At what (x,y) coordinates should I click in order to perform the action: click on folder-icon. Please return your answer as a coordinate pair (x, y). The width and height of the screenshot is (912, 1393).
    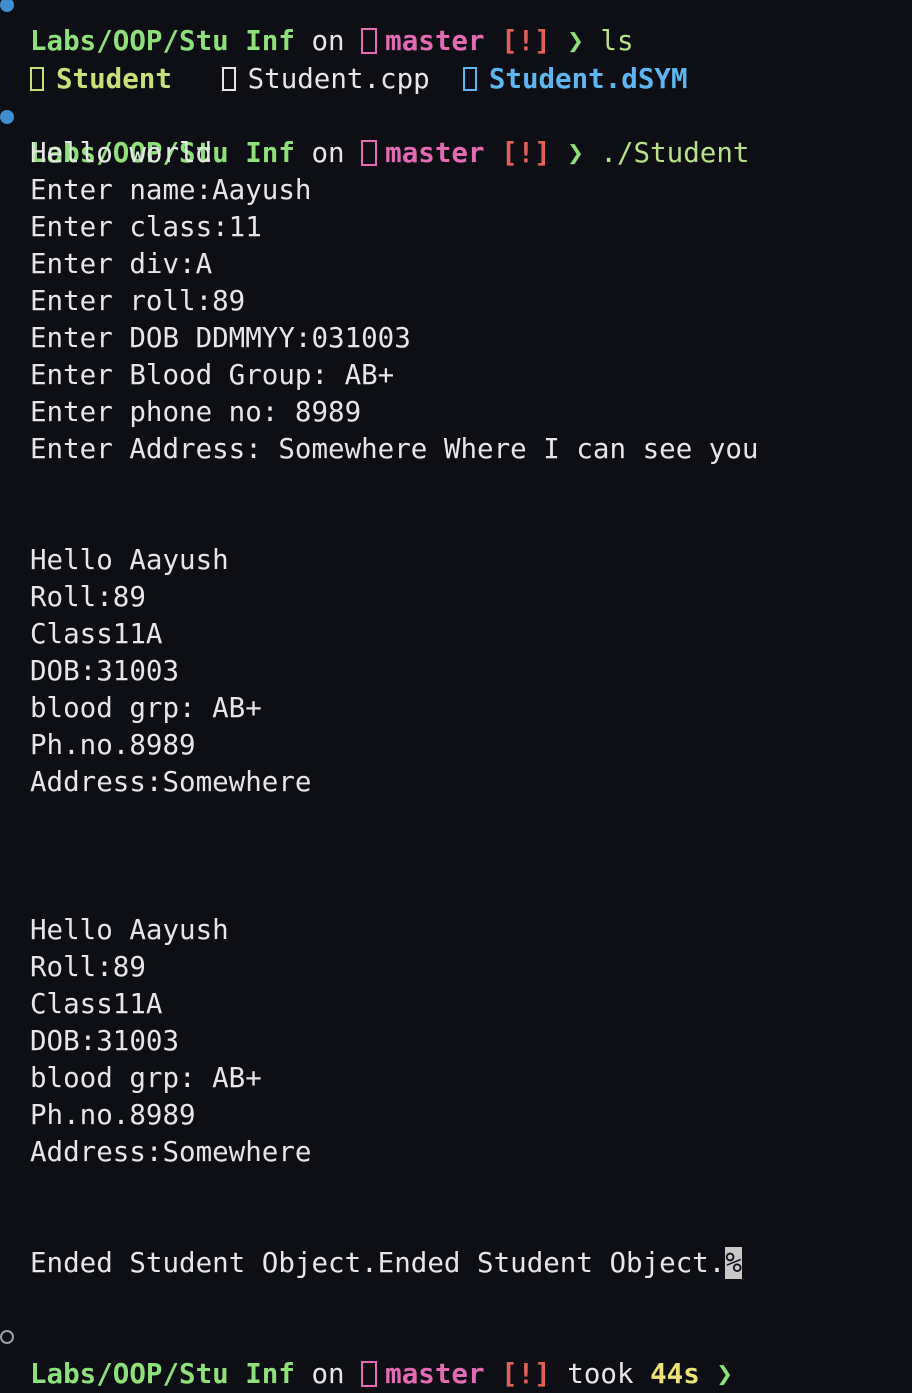
    Looking at the image, I should click on (469, 79).